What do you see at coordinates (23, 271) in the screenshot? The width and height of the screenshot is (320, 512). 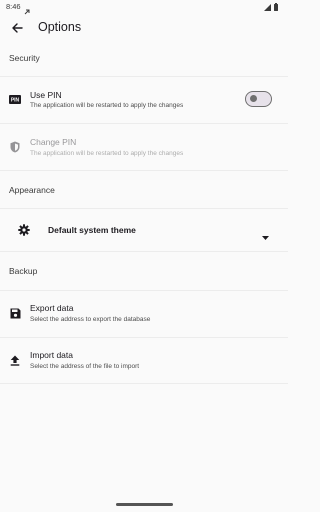 I see `section-header-backup: Backup` at bounding box center [23, 271].